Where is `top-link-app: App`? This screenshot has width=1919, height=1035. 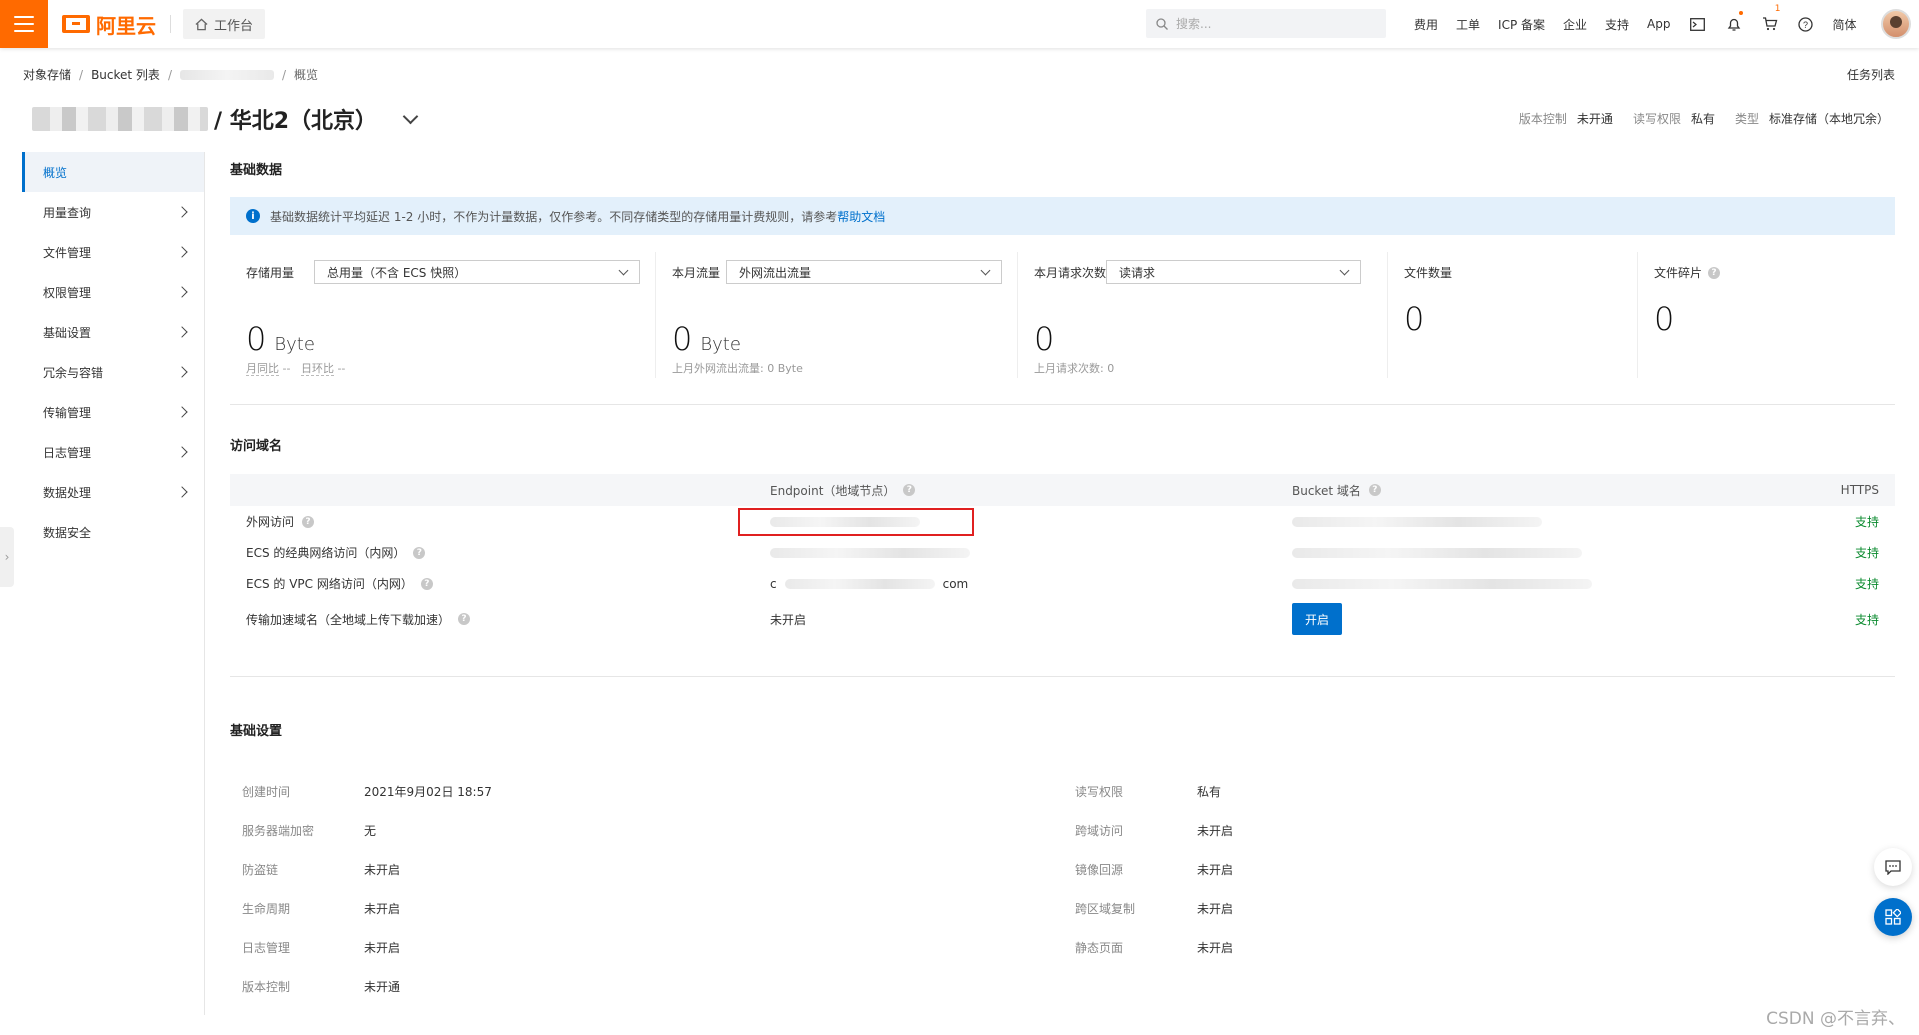
top-link-app: App is located at coordinates (1658, 24).